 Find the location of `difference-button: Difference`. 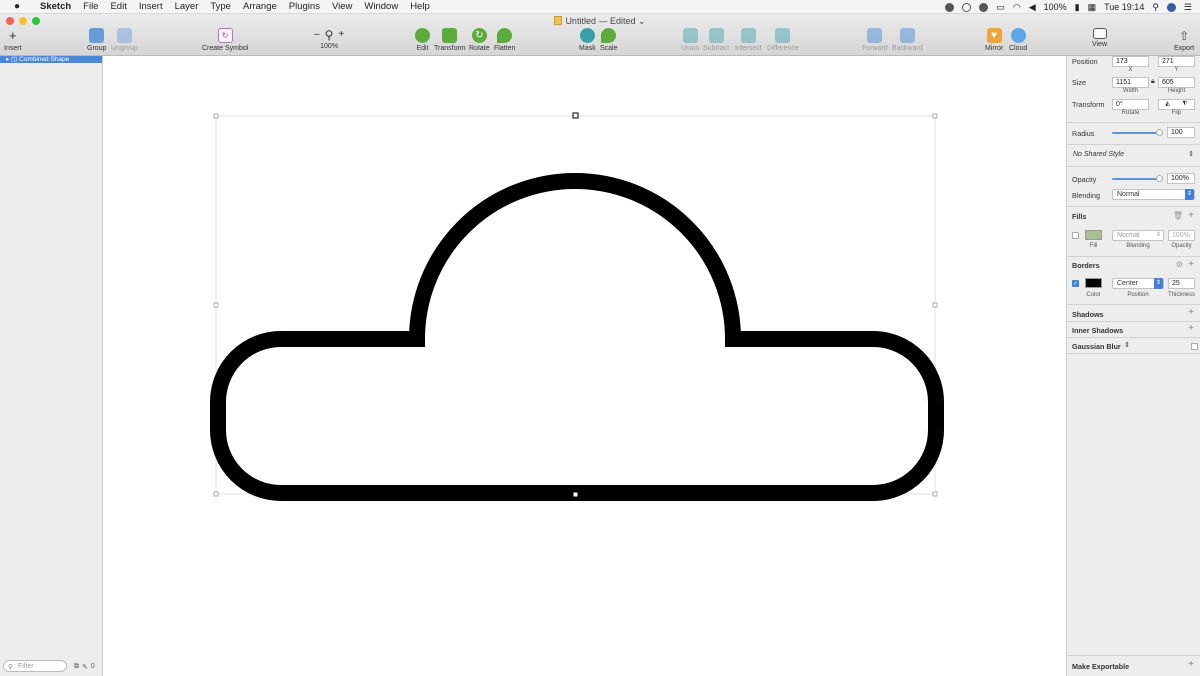

difference-button: Difference is located at coordinates (783, 40).